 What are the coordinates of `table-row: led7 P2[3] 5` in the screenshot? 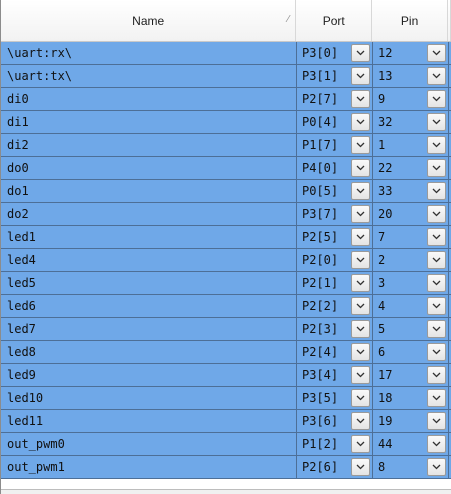 It's located at (226, 329).